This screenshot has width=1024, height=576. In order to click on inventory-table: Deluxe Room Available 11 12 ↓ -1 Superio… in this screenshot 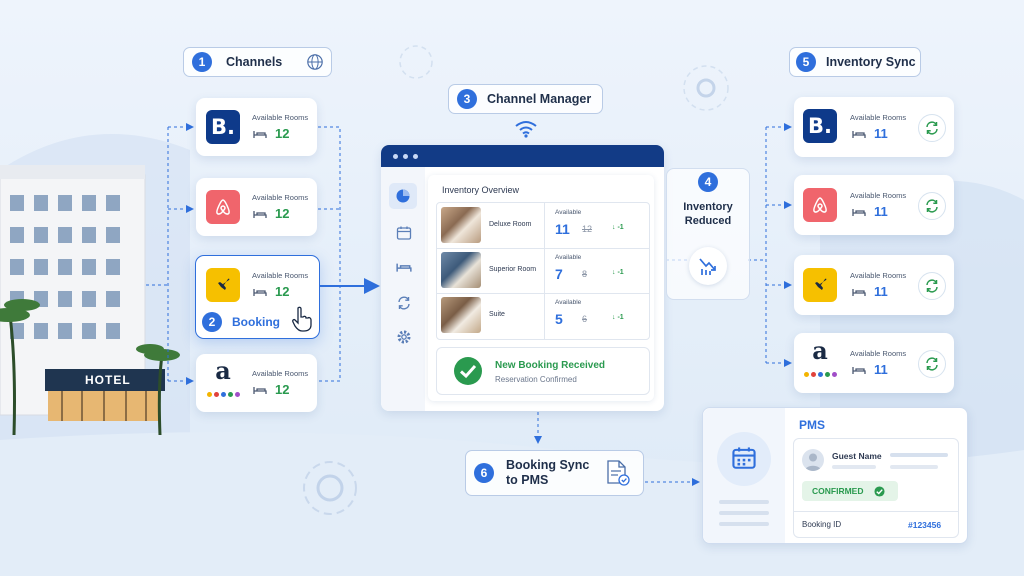, I will do `click(543, 271)`.